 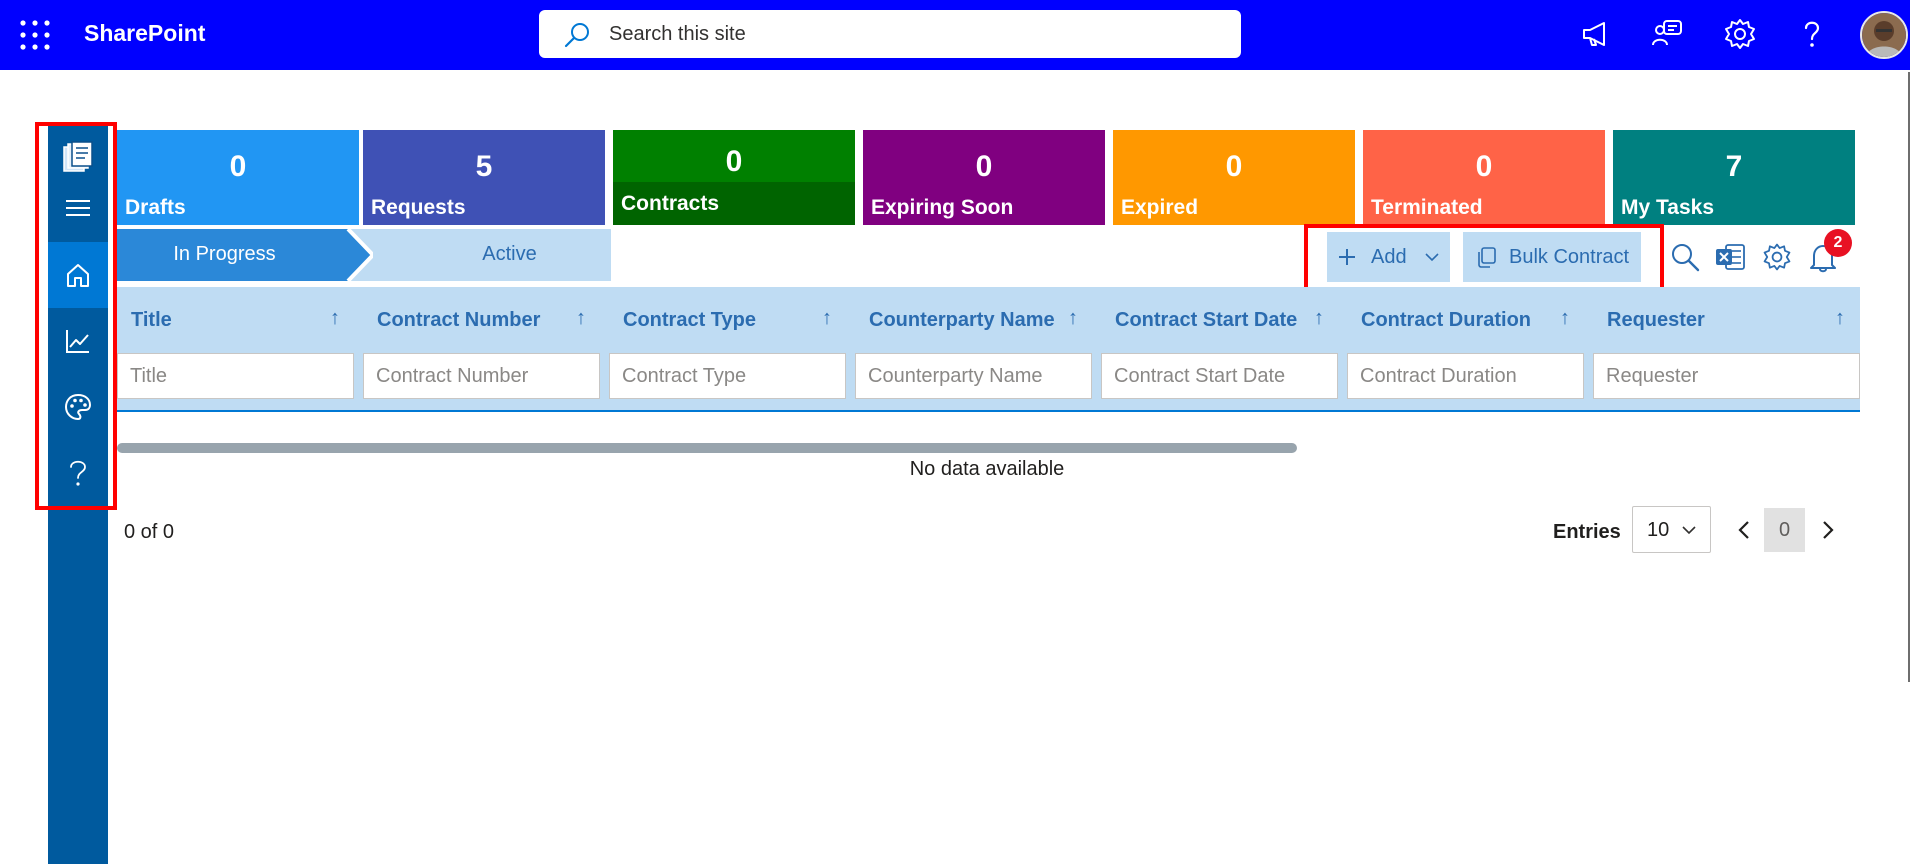 I want to click on tab-in-progress: In Progress, so click(x=245, y=255).